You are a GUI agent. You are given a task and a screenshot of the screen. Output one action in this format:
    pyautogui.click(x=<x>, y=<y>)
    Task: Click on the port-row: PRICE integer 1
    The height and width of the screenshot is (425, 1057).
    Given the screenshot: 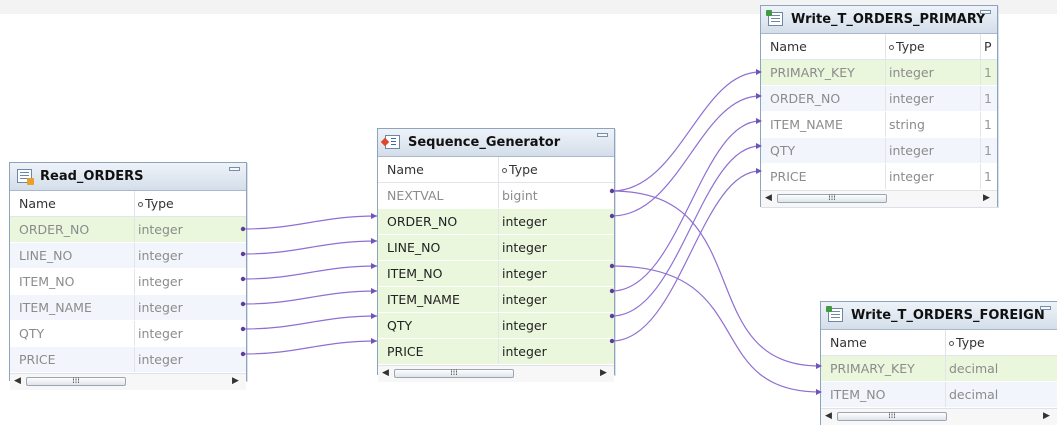 What is the action you would take?
    pyautogui.click(x=879, y=177)
    